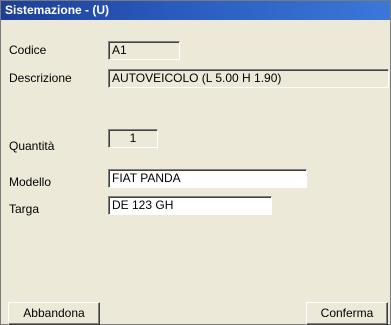  What do you see at coordinates (24, 209) in the screenshot?
I see `targa-label: Targa` at bounding box center [24, 209].